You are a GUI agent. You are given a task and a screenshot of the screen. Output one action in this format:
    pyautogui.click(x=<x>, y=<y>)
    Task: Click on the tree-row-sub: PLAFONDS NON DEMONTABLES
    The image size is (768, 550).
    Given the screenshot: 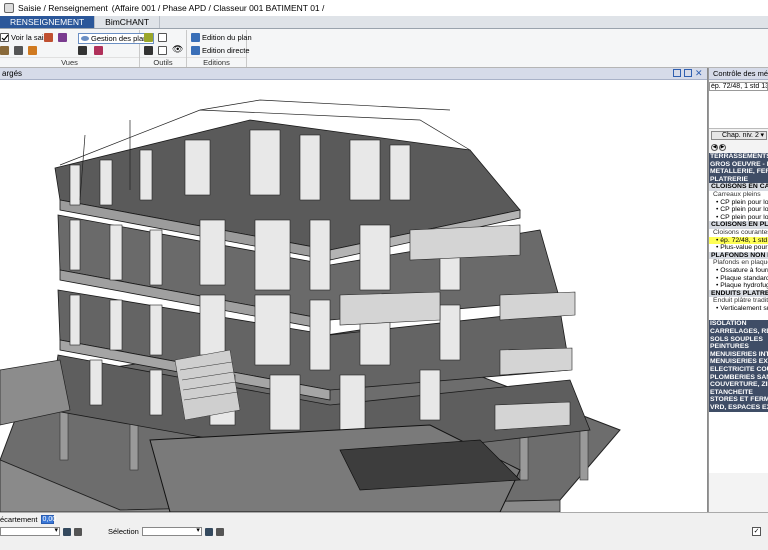 What is the action you would take?
    pyautogui.click(x=738, y=255)
    